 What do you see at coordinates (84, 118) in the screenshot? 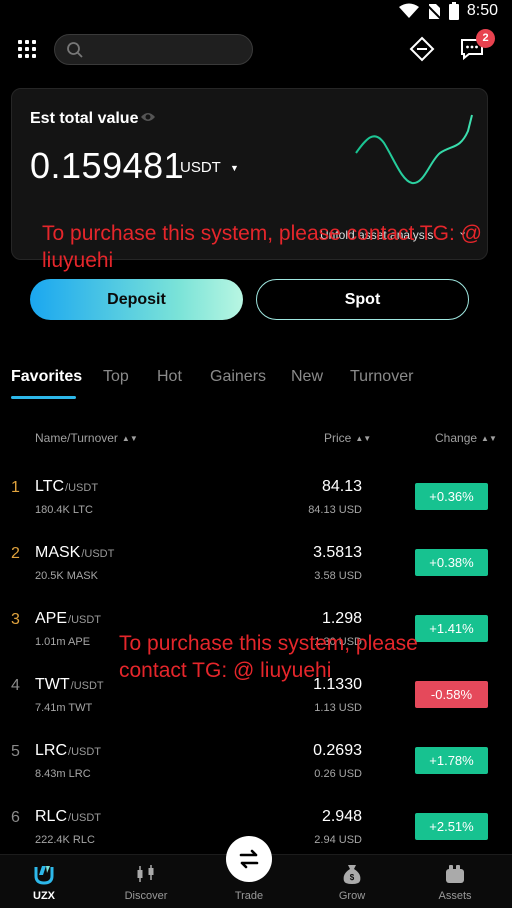
I see `est-total-value-label: Est total value` at bounding box center [84, 118].